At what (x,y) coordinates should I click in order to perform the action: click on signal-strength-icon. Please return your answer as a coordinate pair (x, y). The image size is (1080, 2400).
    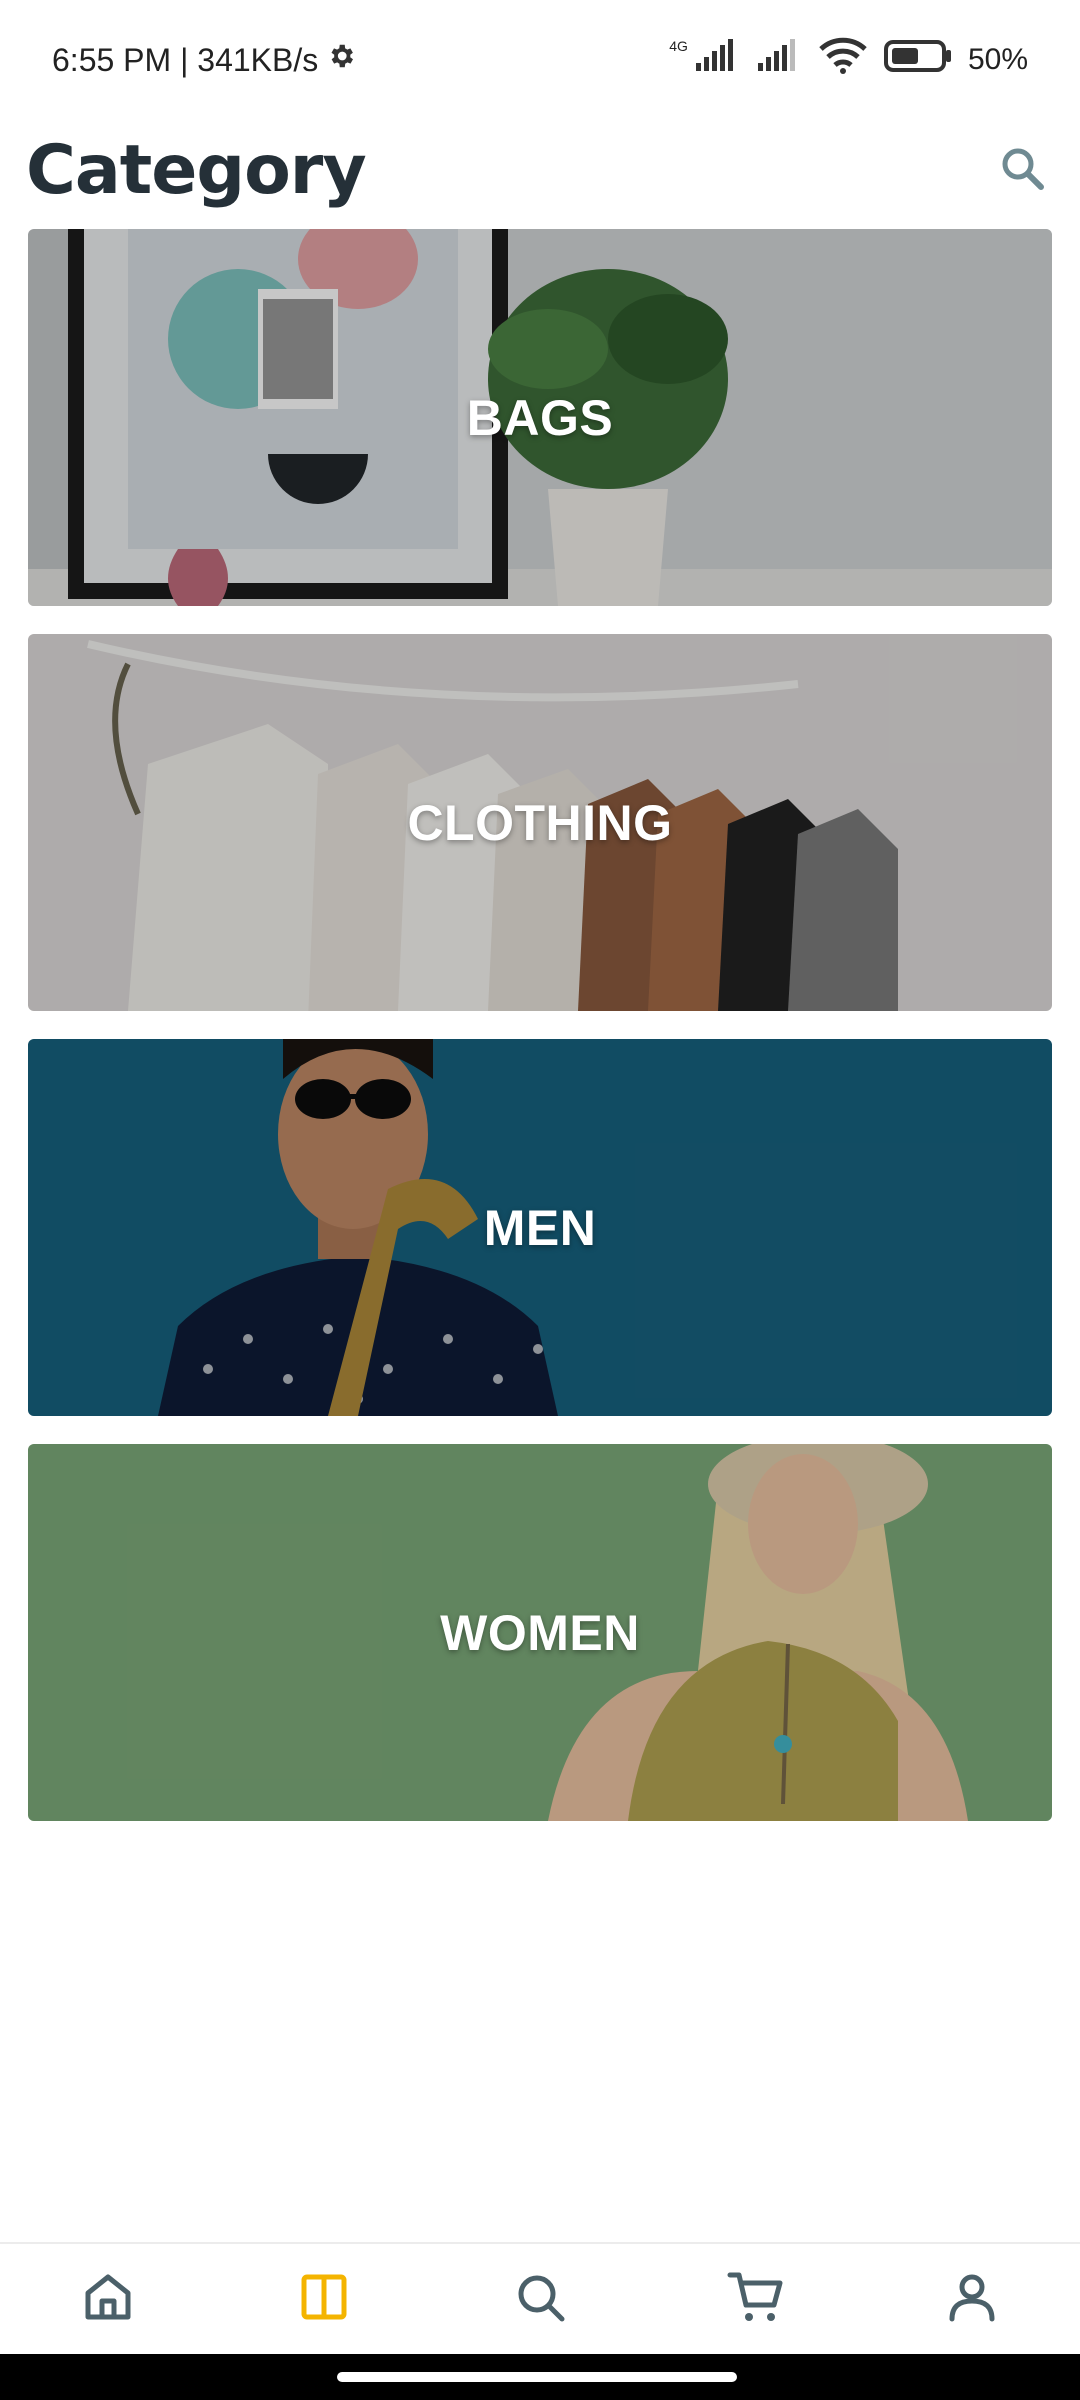
    Looking at the image, I should click on (717, 60).